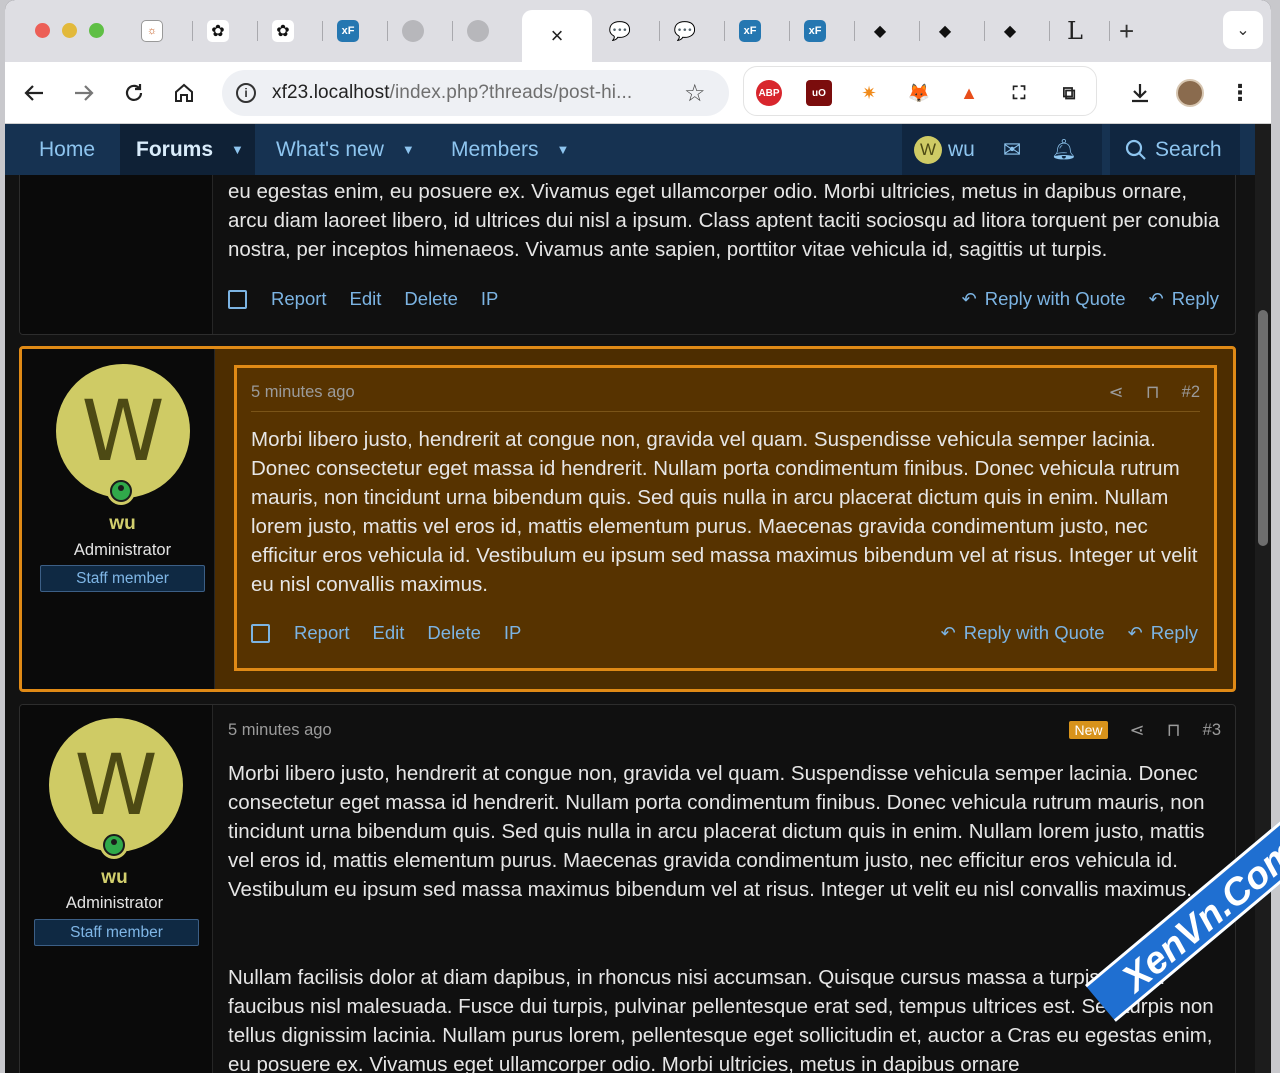  I want to click on post-number-link: #2, so click(1191, 392).